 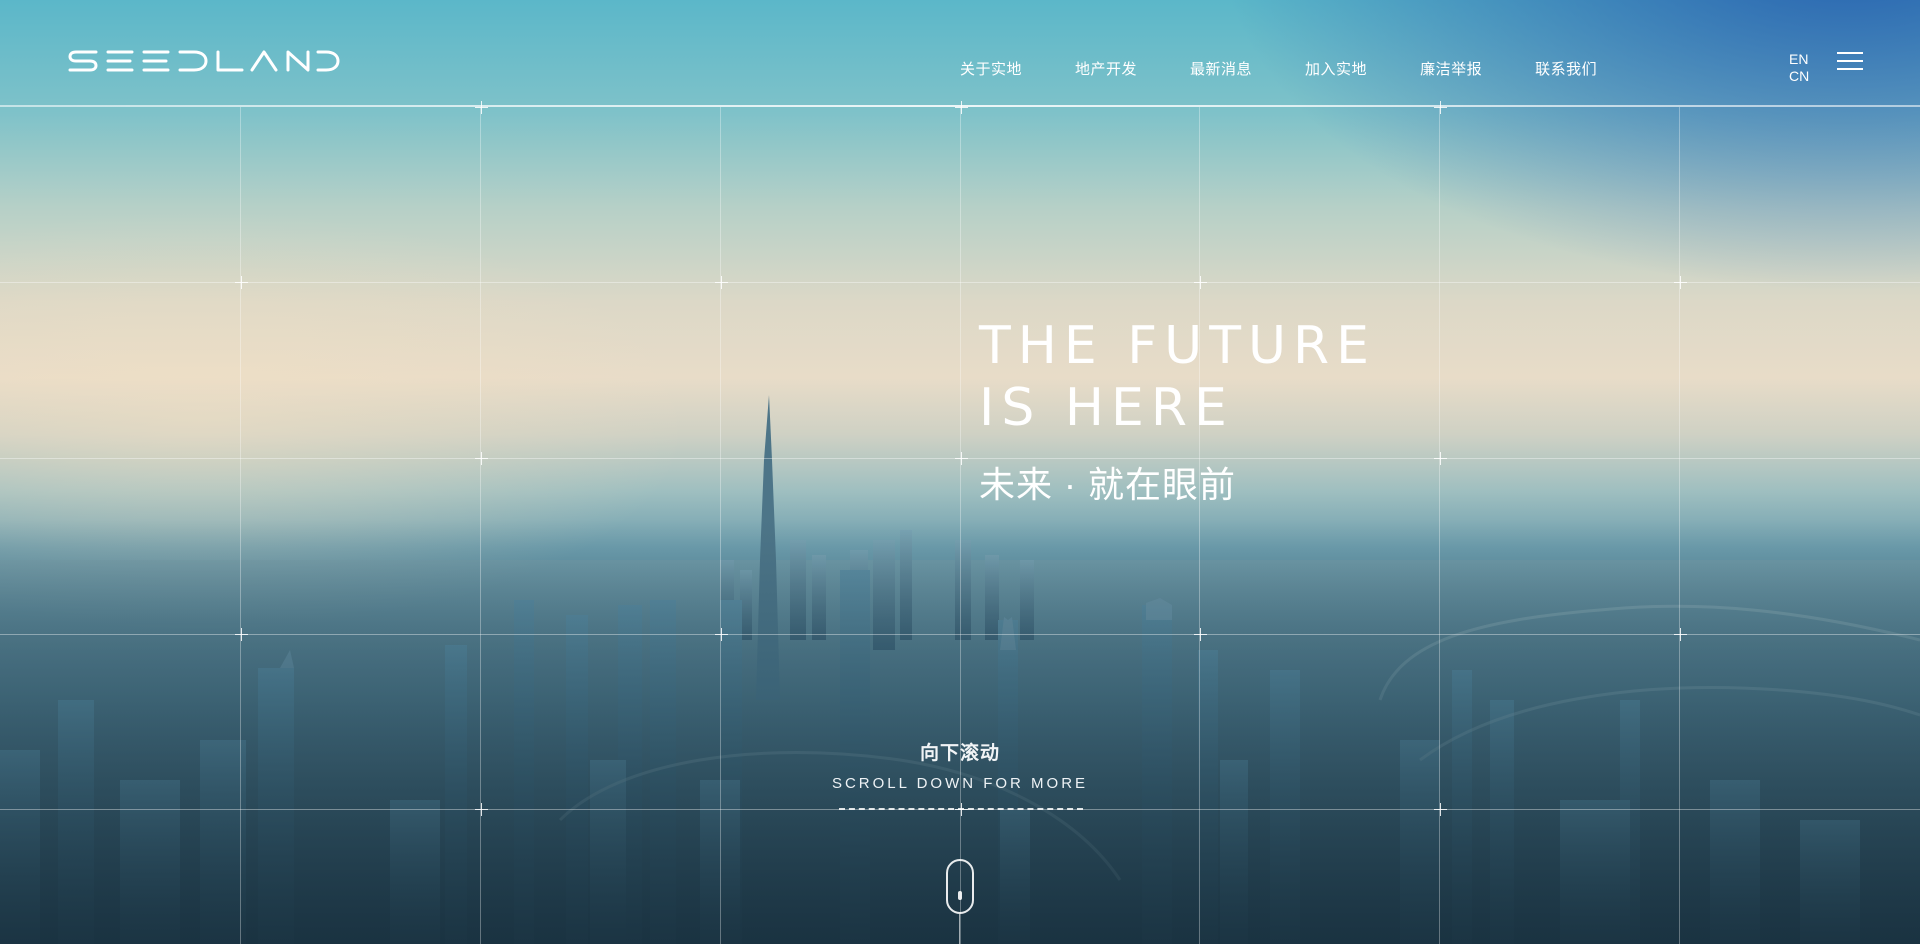 I want to click on scroll-dashed-divider, so click(x=961, y=809).